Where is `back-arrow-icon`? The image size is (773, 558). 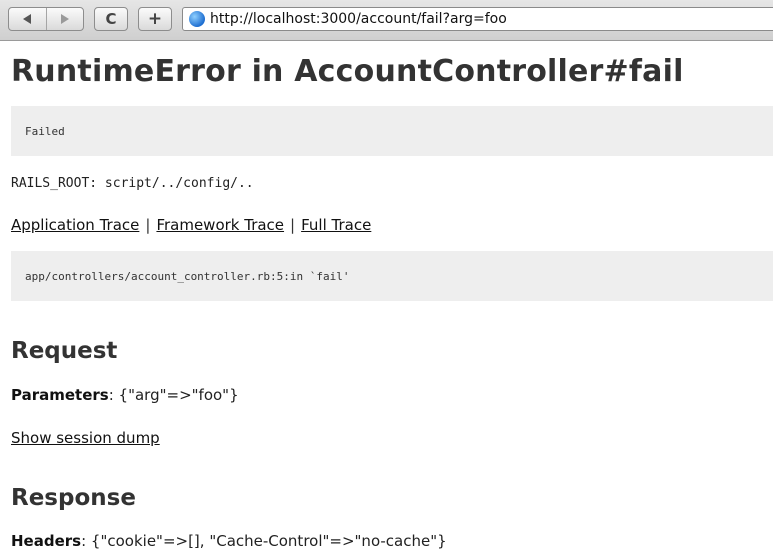 back-arrow-icon is located at coordinates (27, 19).